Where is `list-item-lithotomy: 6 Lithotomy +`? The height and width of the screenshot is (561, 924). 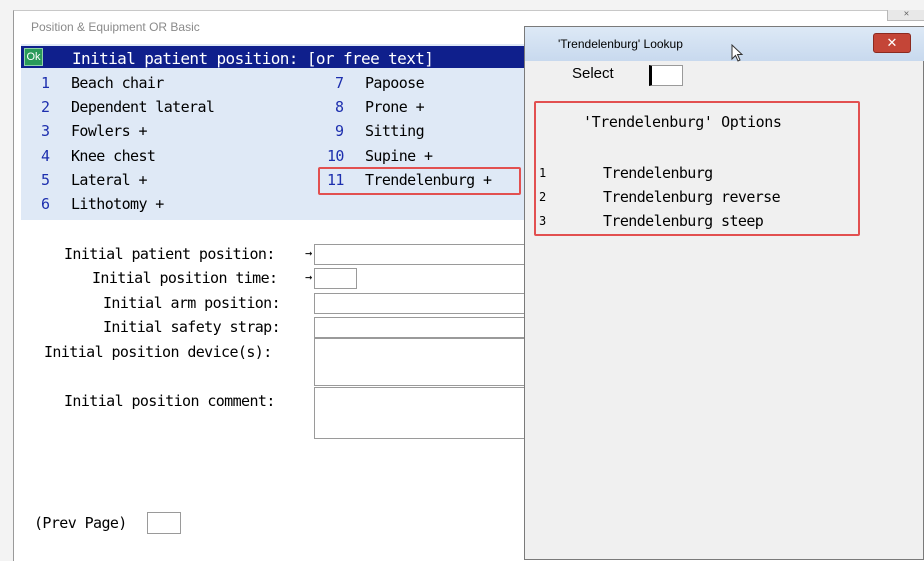 list-item-lithotomy: 6 Lithotomy + is located at coordinates (141, 204).